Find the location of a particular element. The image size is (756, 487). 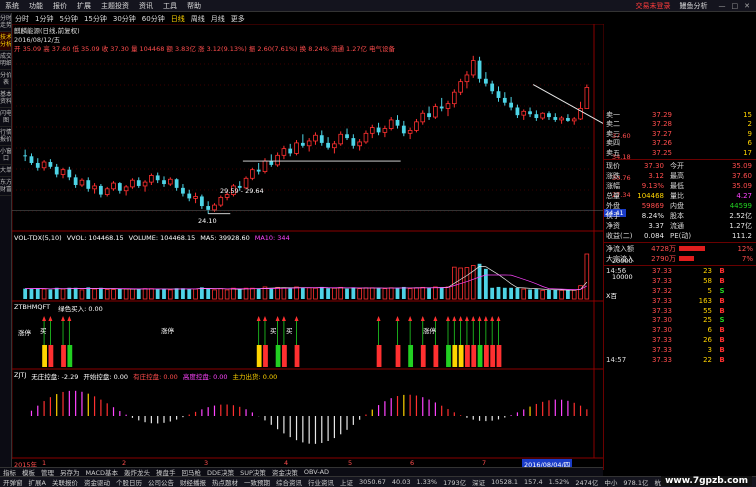

bottom-tab: 财经播报 is located at coordinates (193, 482).